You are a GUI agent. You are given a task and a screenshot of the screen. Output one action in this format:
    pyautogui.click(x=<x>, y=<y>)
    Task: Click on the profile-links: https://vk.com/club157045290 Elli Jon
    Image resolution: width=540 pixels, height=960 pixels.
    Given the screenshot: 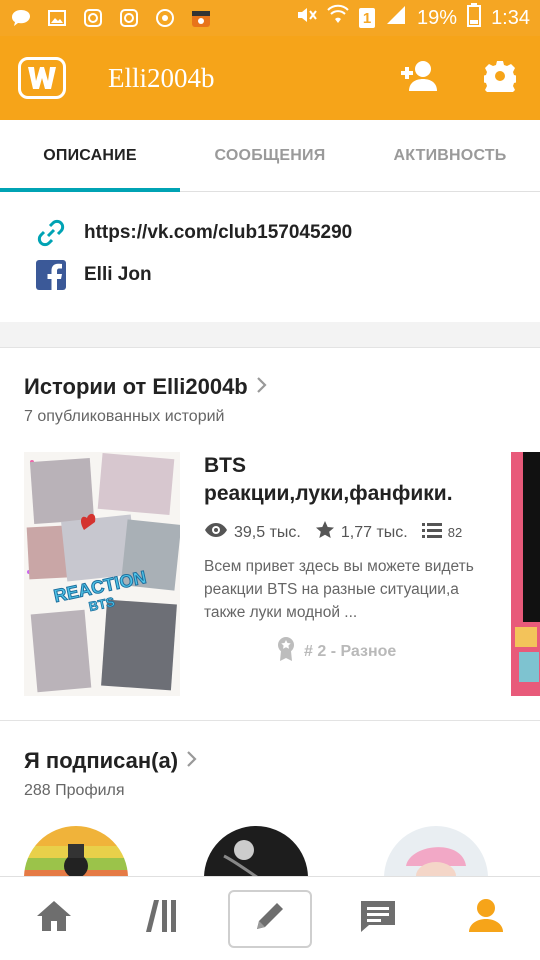 What is the action you would take?
    pyautogui.click(x=270, y=257)
    